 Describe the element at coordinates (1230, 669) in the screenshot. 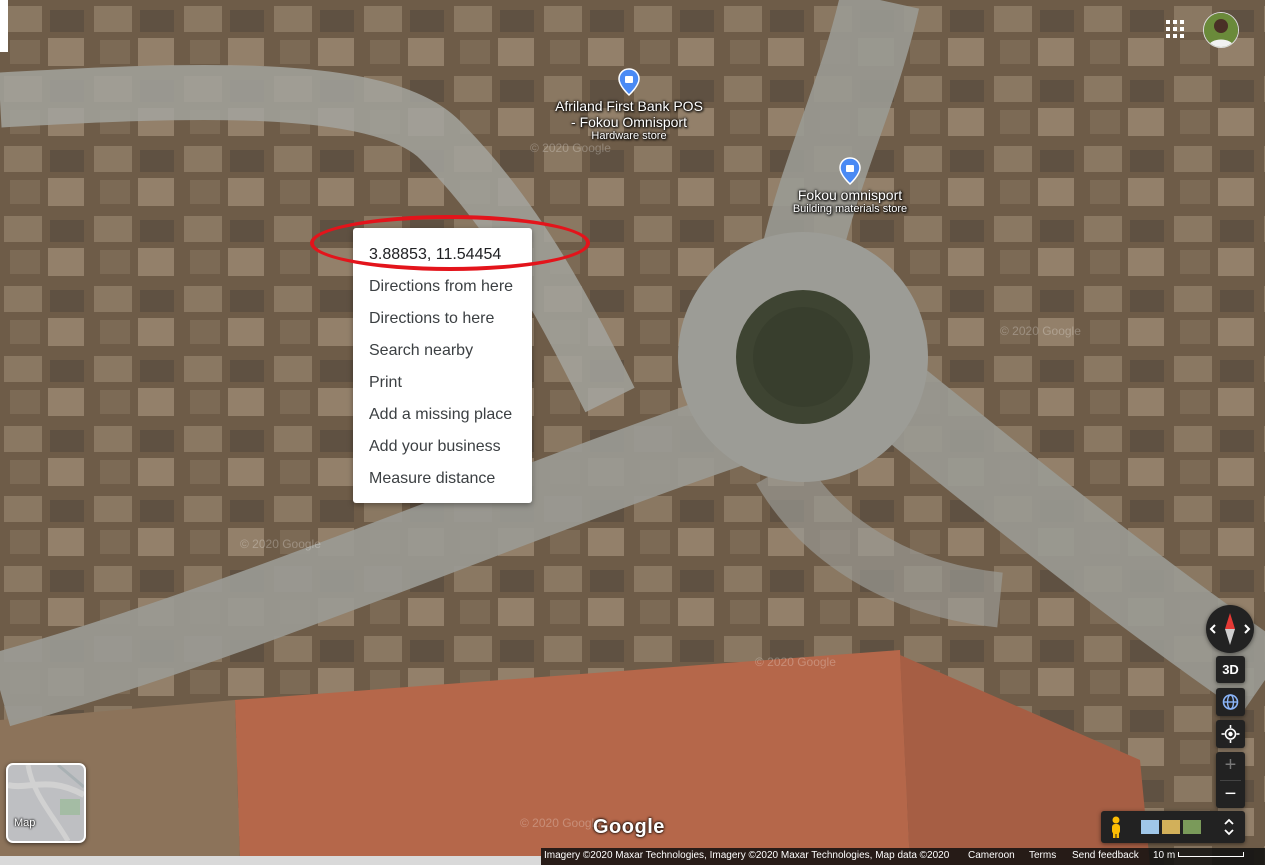

I see `3d-toggle-button: 3D` at that location.